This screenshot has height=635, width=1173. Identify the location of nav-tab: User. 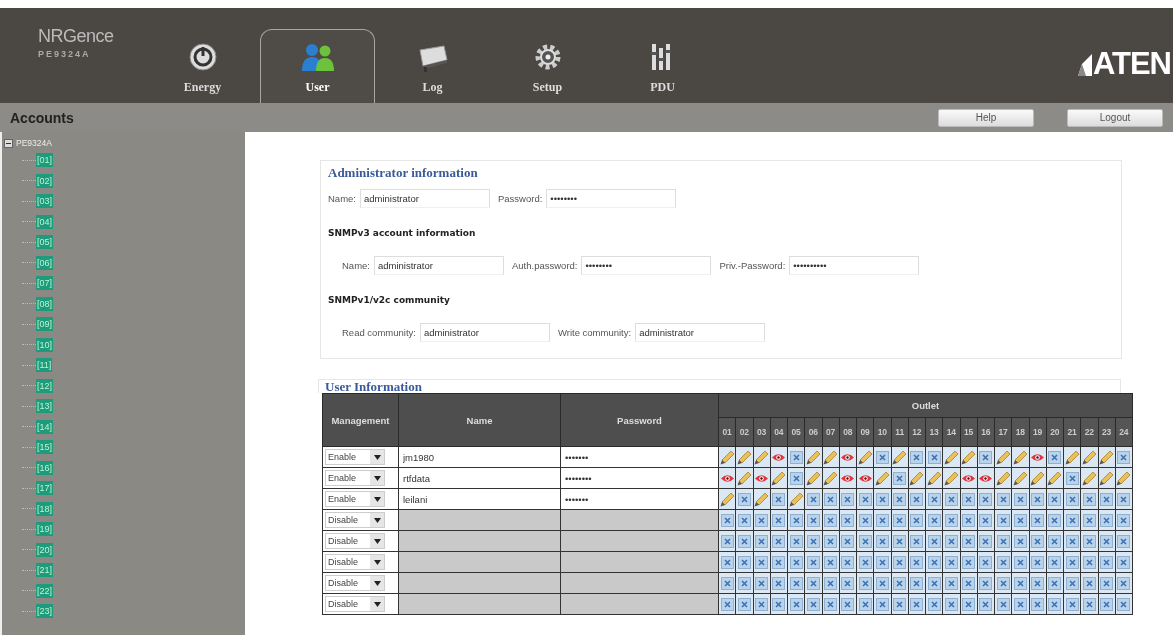
(317, 66).